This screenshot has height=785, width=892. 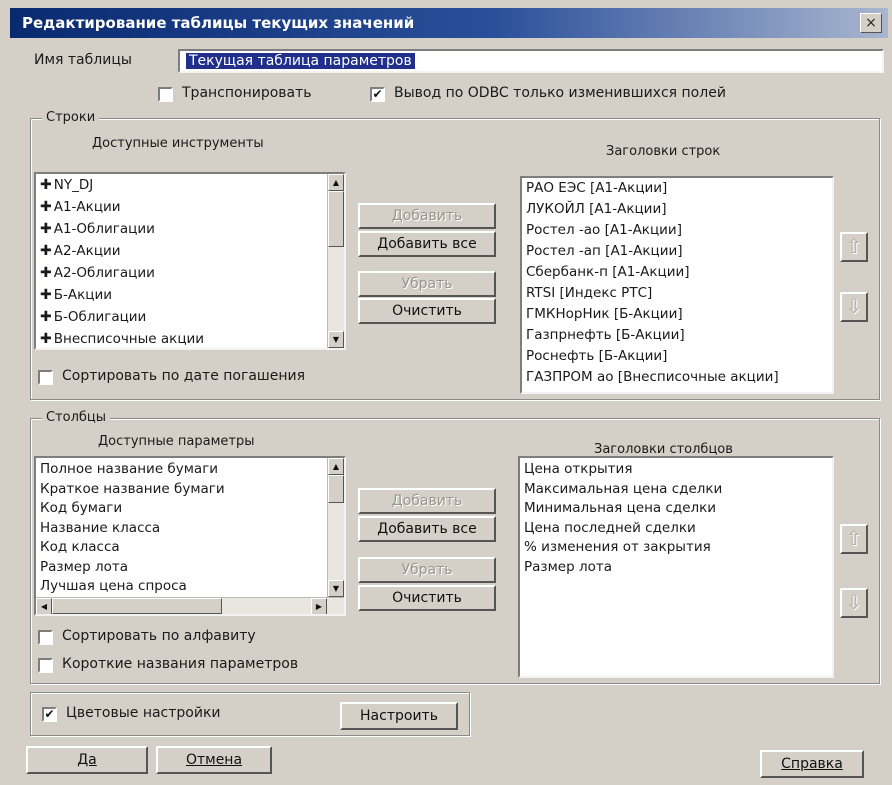 What do you see at coordinates (854, 539) in the screenshot?
I see `columns-move-up-icon: ⇧` at bounding box center [854, 539].